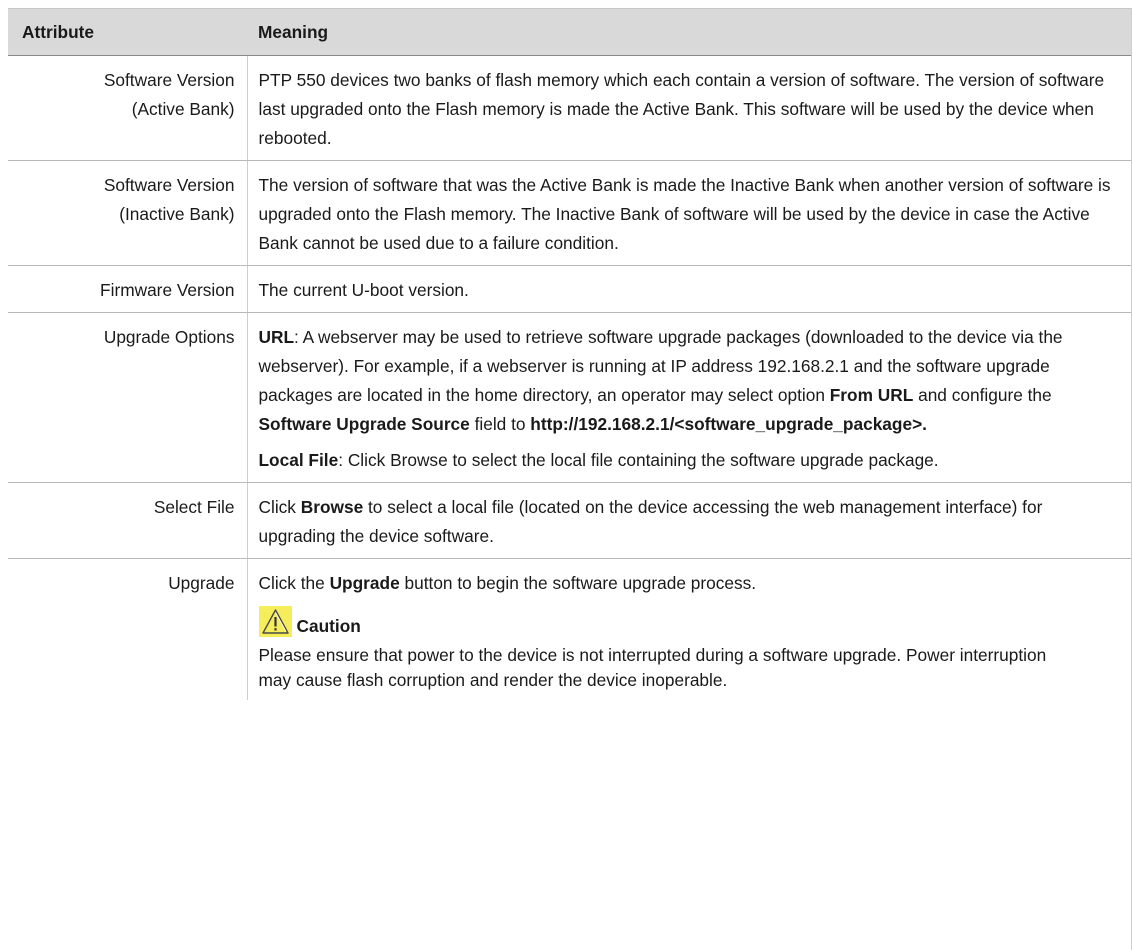 This screenshot has width=1133, height=950. I want to click on url-label: URL, so click(276, 337).